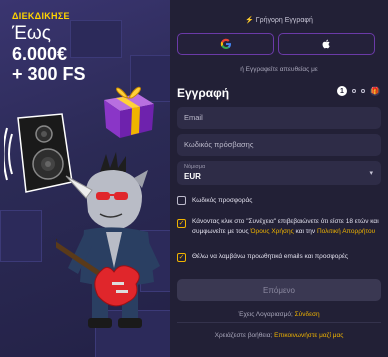  I want to click on contact-us-link: Επικοινωνήστε μαζί μας, so click(308, 335).